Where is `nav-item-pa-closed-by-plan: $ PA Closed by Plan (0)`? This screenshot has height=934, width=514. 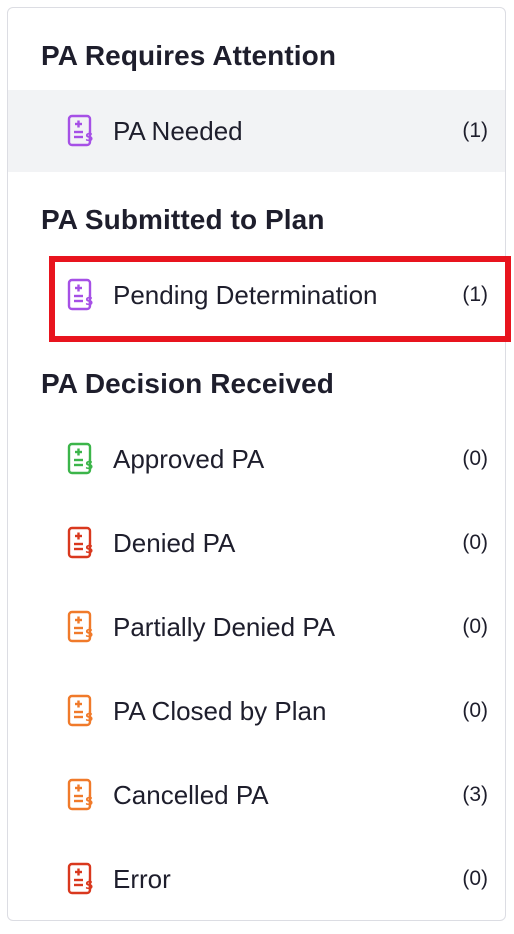 nav-item-pa-closed-by-plan: $ PA Closed by Plan (0) is located at coordinates (256, 711).